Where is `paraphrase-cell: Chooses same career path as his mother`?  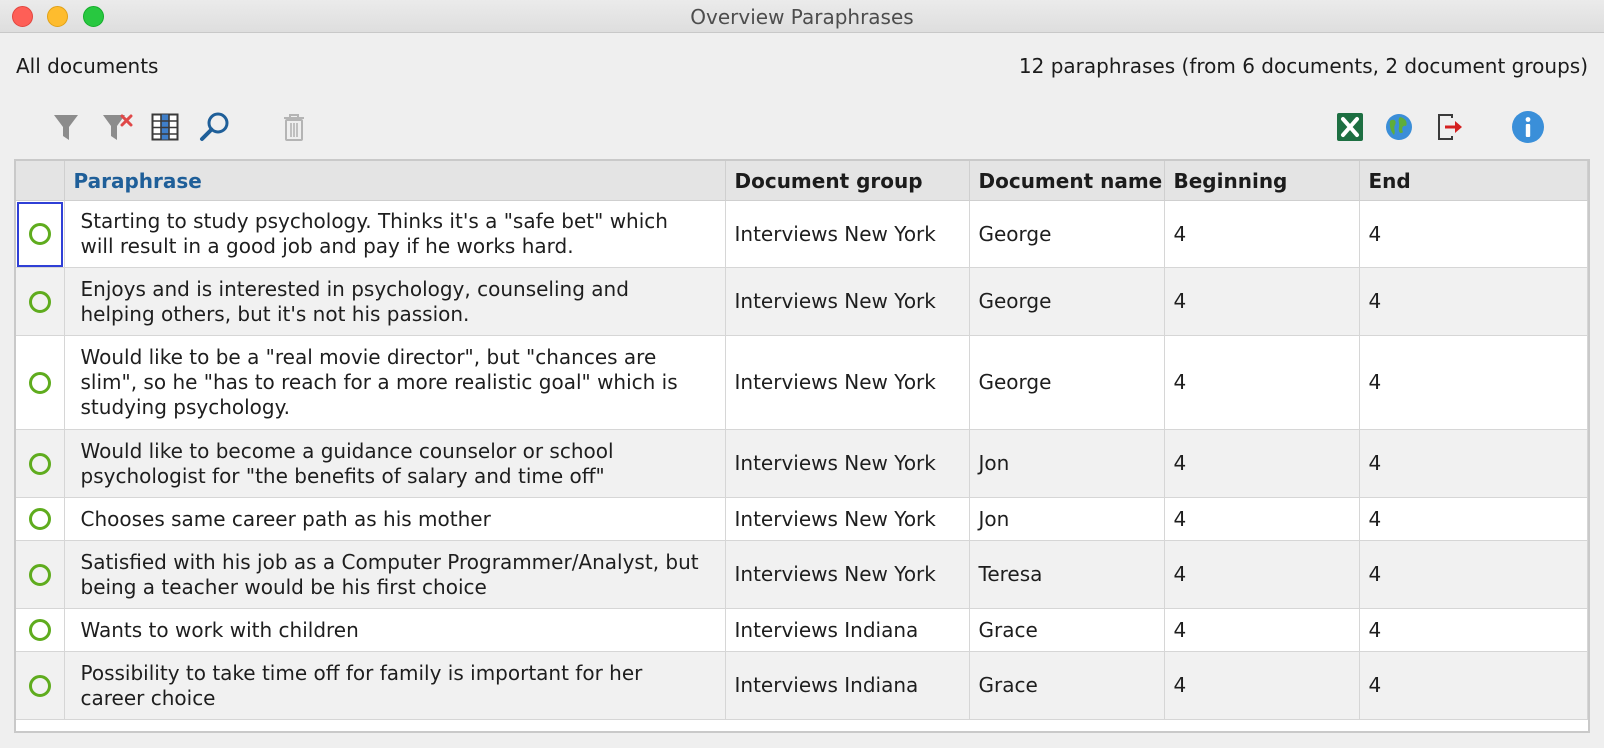 paraphrase-cell: Chooses same career path as his mother is located at coordinates (395, 519).